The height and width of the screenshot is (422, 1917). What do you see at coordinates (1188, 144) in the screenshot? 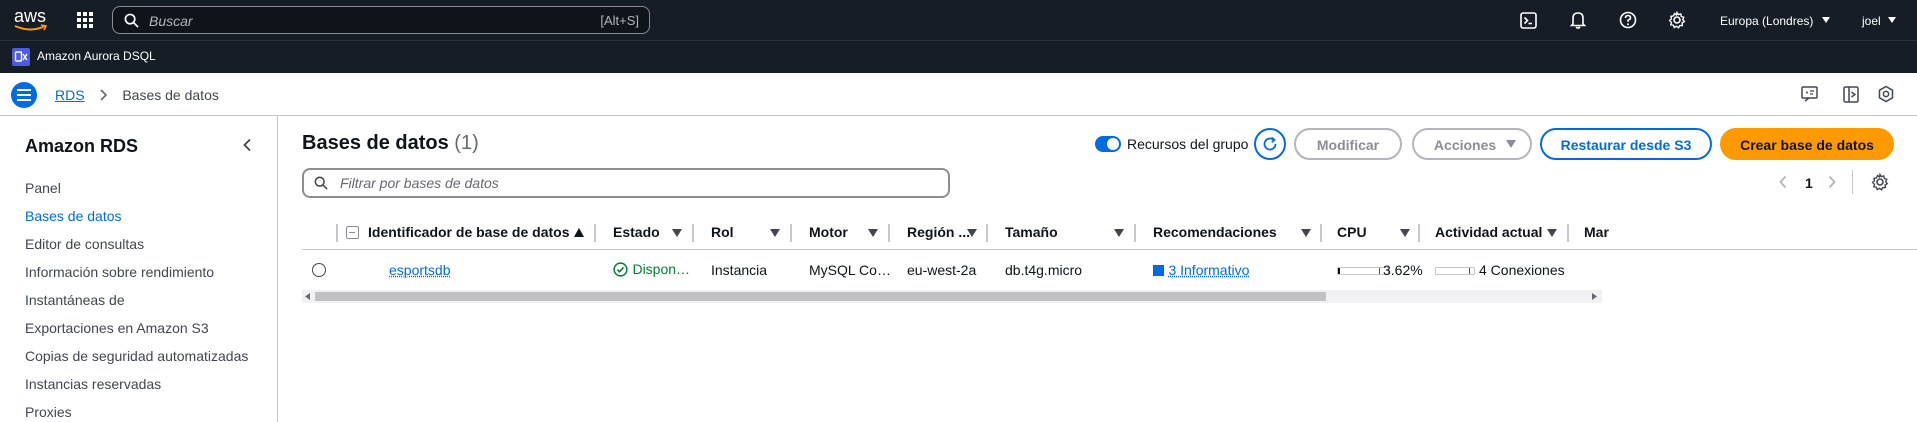
I see `toggle-label: Recursos del grupo` at bounding box center [1188, 144].